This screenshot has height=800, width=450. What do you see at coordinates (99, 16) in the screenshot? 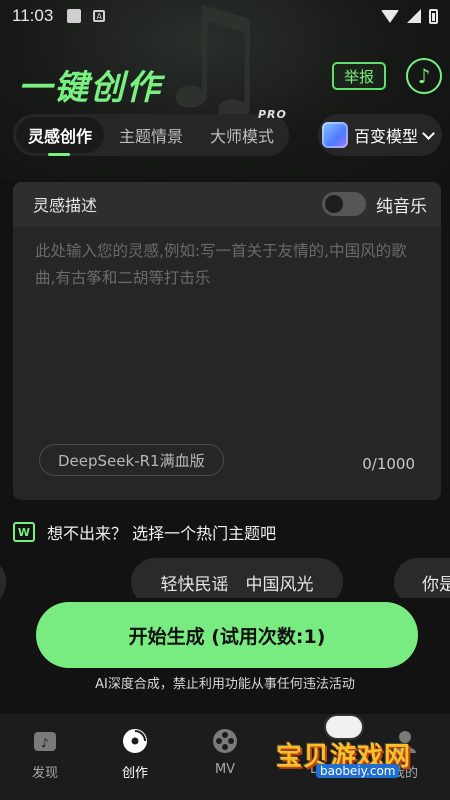
I see `app-notification-icon: A` at bounding box center [99, 16].